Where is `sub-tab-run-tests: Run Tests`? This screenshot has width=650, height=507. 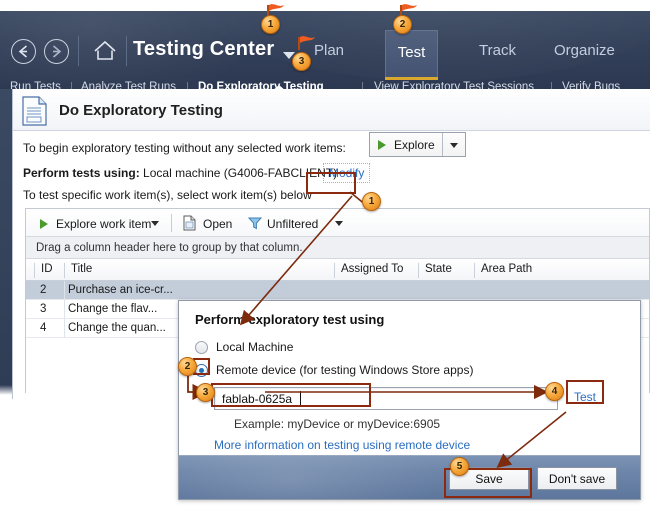
sub-tab-run-tests: Run Tests is located at coordinates (35, 85).